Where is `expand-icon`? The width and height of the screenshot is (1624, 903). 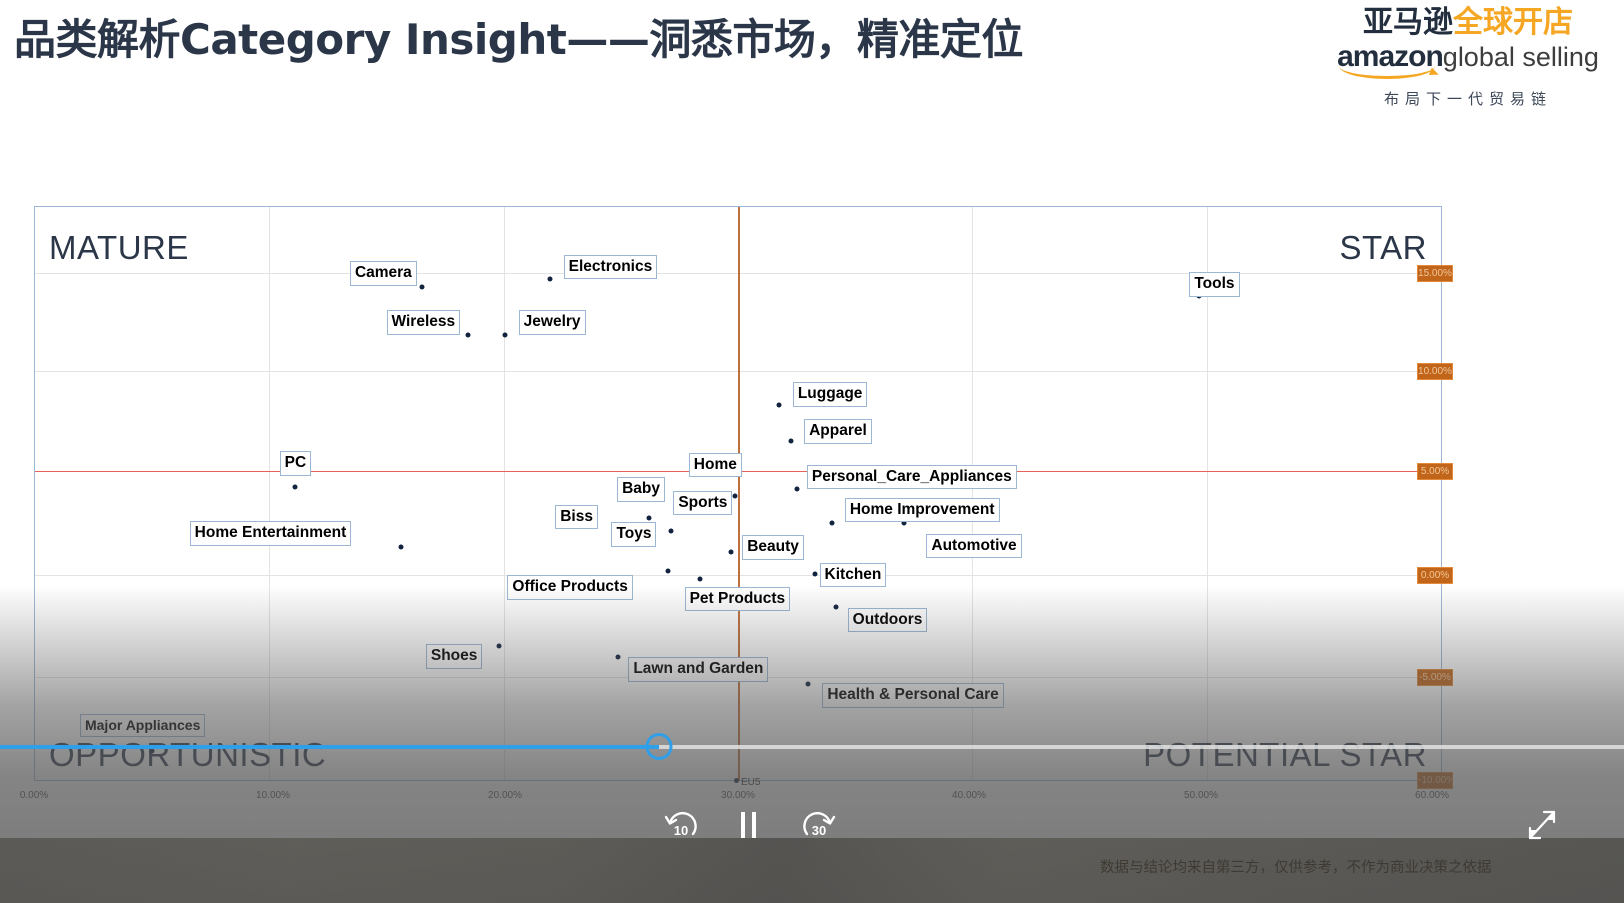
expand-icon is located at coordinates (1542, 825).